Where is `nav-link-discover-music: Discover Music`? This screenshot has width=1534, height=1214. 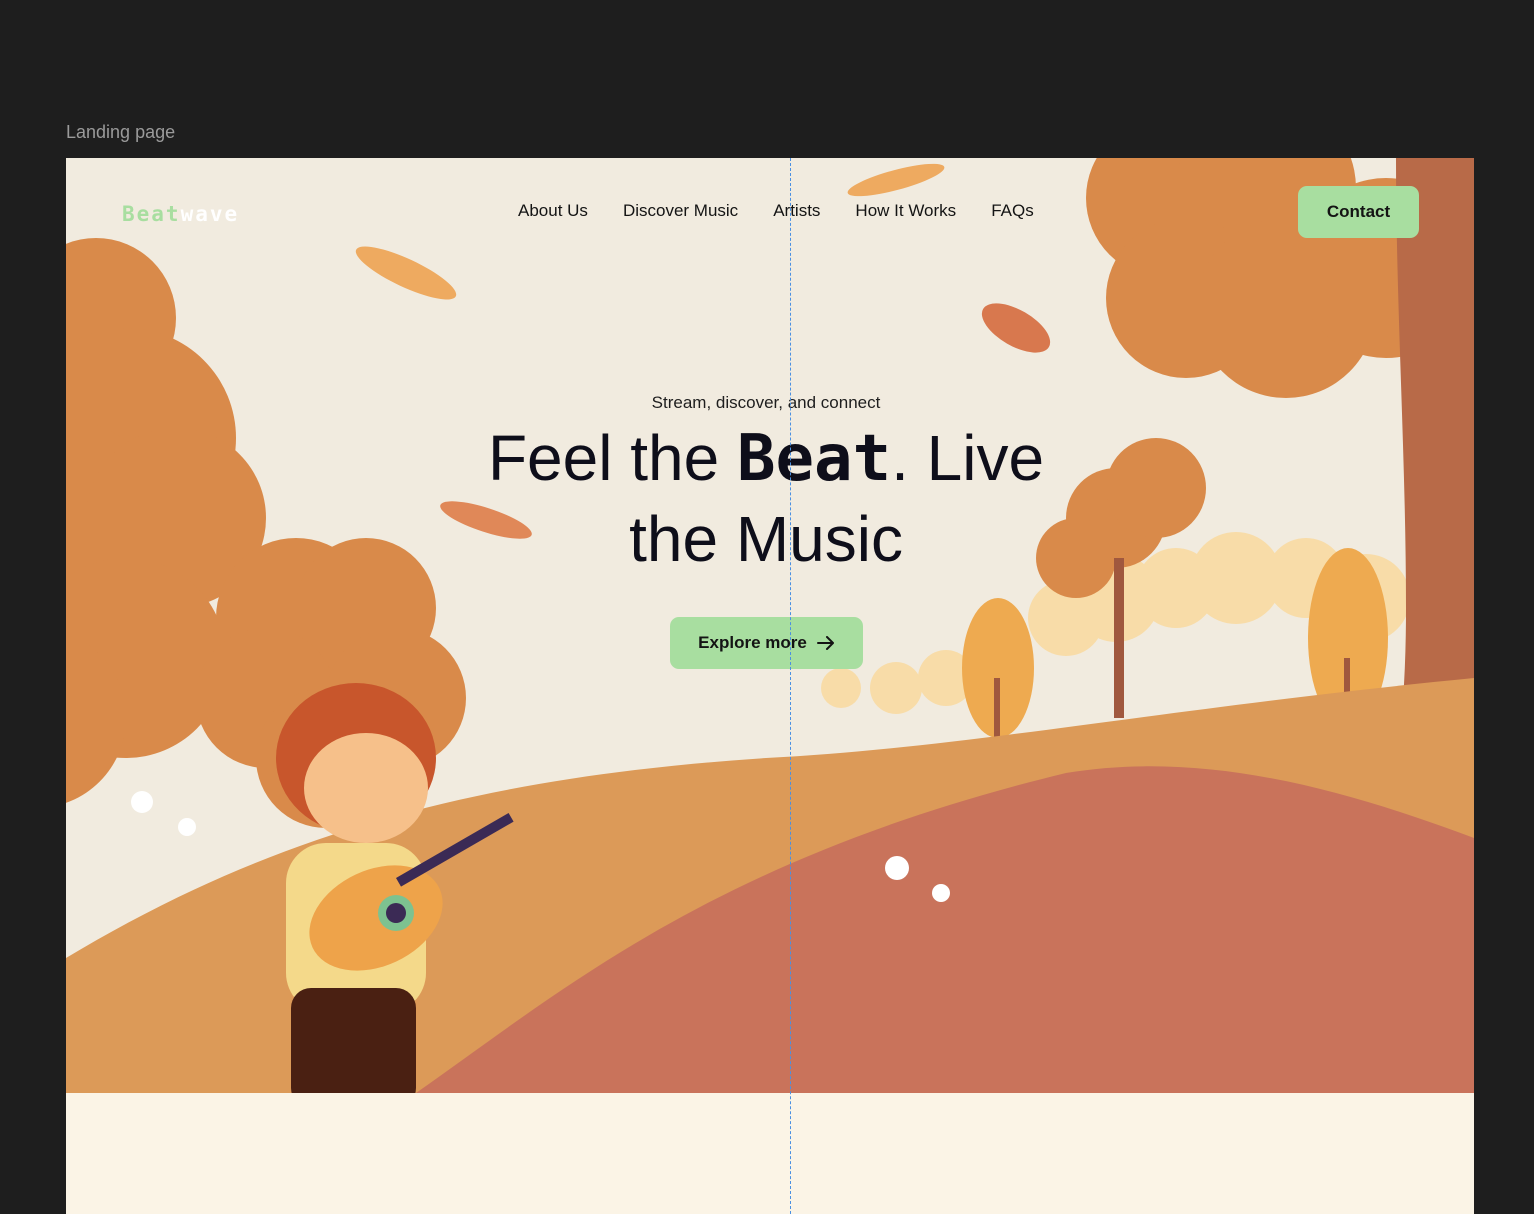 nav-link-discover-music: Discover Music is located at coordinates (680, 211).